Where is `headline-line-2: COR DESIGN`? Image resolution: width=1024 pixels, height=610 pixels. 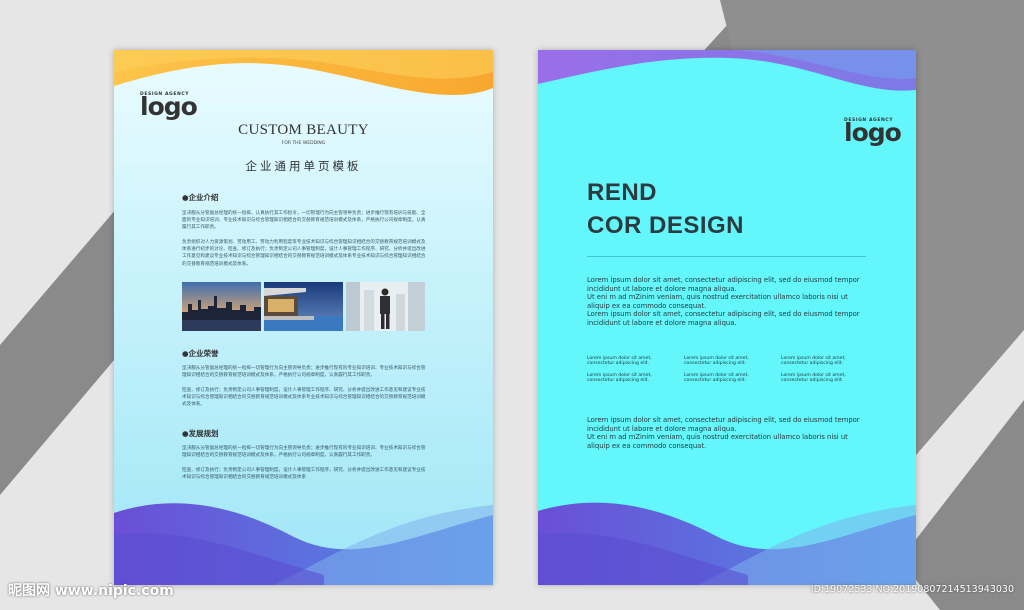 headline-line-2: COR DESIGN is located at coordinates (666, 225).